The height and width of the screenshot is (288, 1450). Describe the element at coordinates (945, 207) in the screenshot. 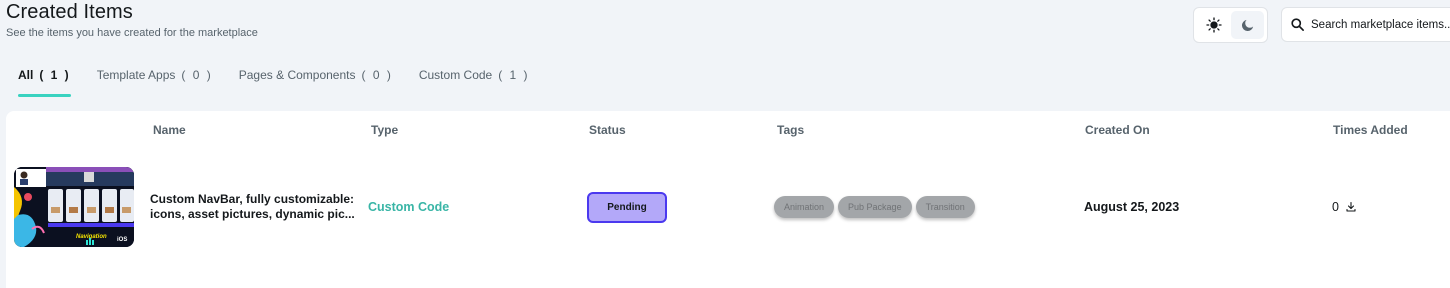

I see `tag-chip: Transition` at that location.